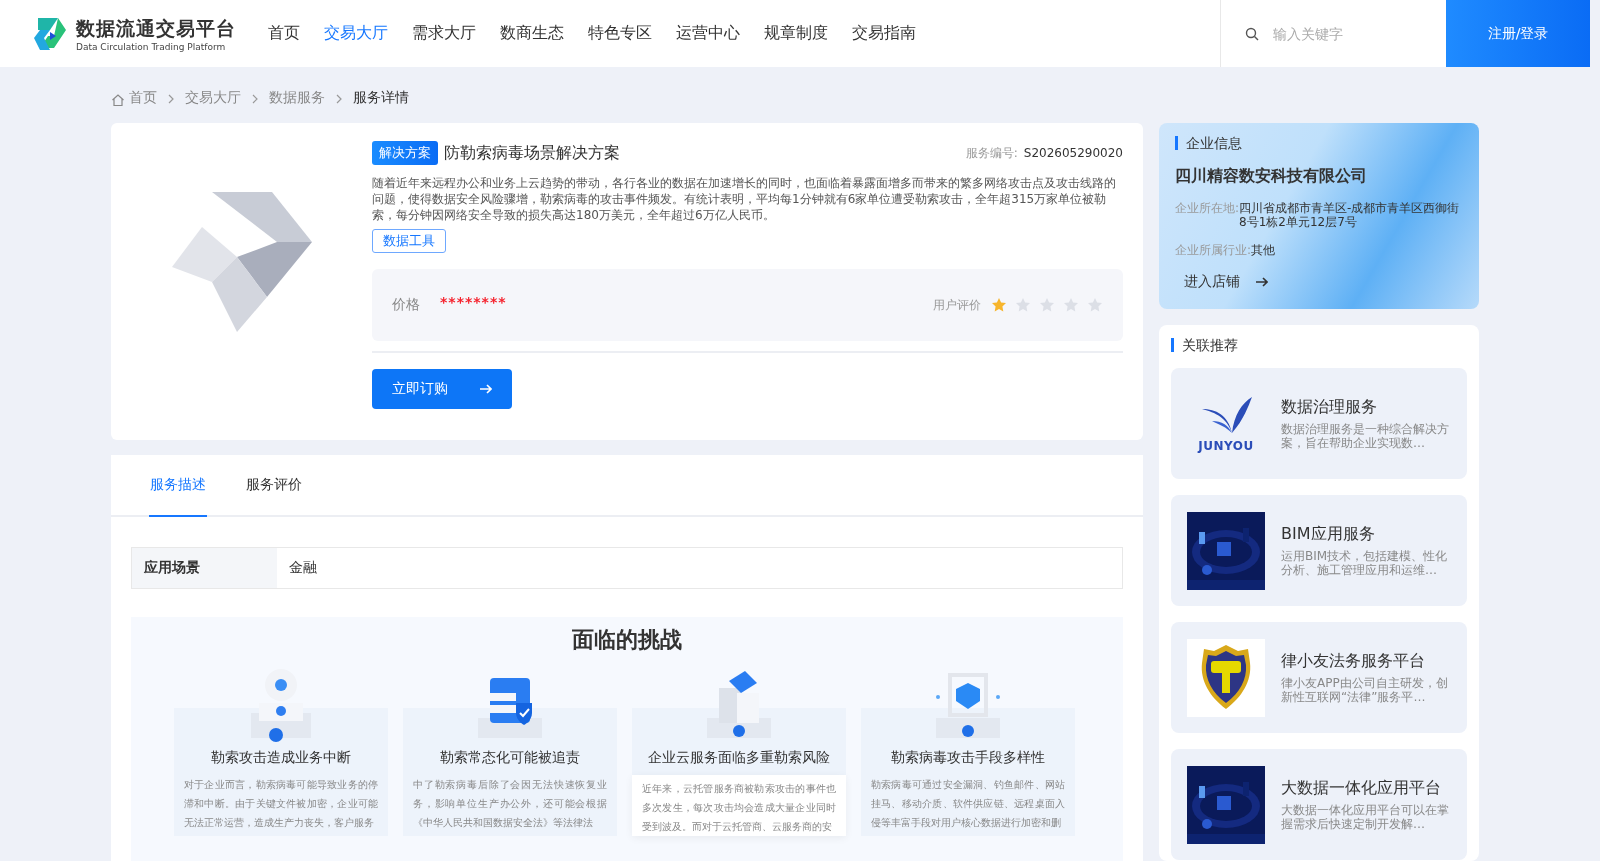 The width and height of the screenshot is (1600, 861). I want to click on nav-link: 运营中心, so click(708, 33).